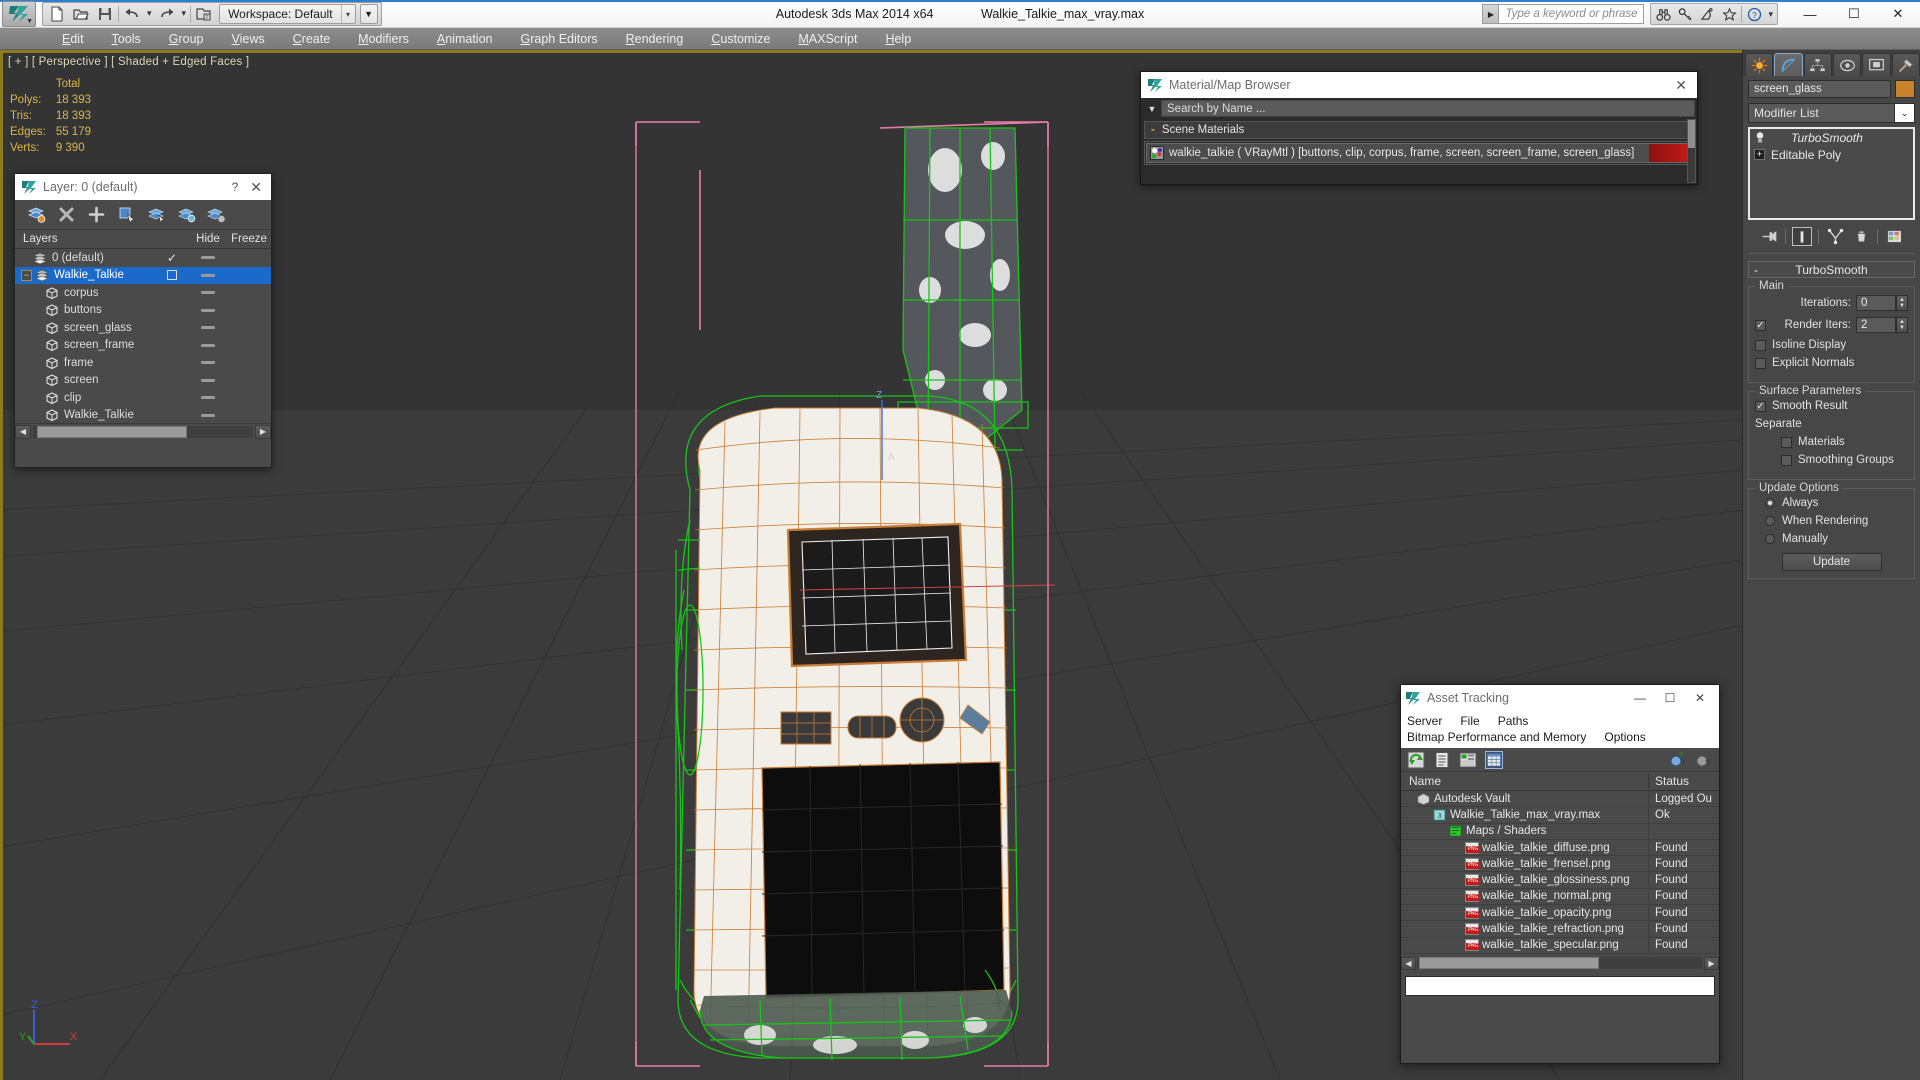  I want to click on spinner-value: 0, so click(1876, 303).